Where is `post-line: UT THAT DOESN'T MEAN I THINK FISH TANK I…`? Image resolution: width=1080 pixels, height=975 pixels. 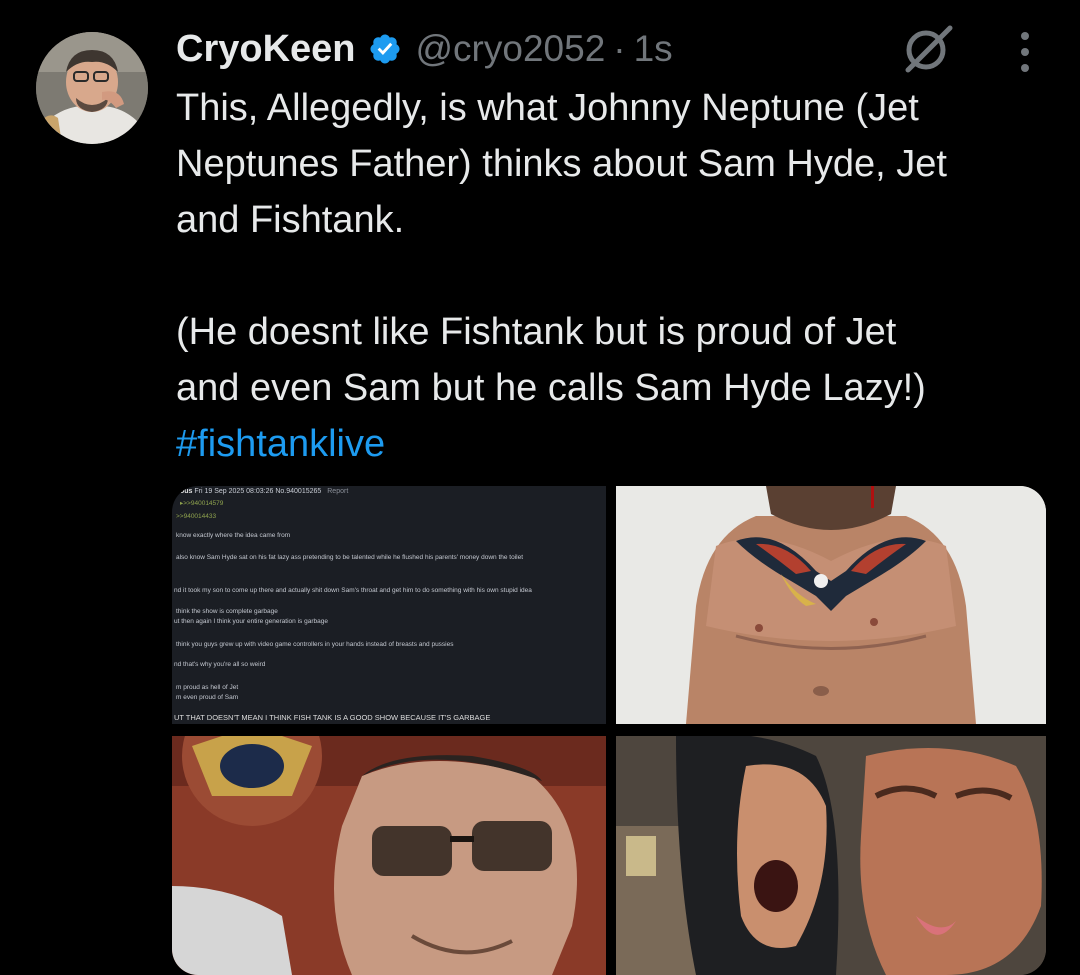 post-line: UT THAT DOESN'T MEAN I THINK FISH TANK I… is located at coordinates (332, 717).